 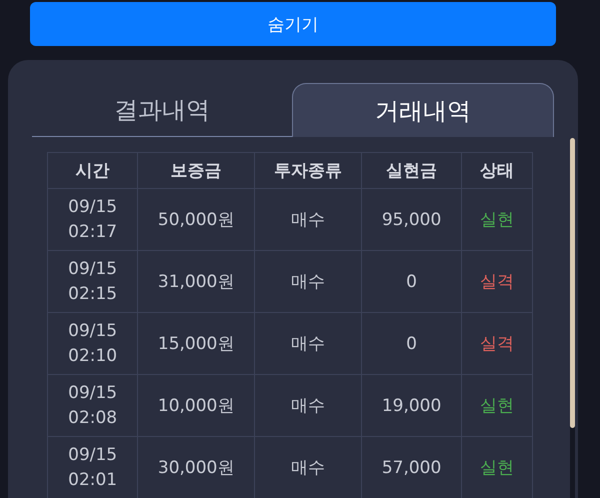 I want to click on tab: 거래내역, so click(x=423, y=110).